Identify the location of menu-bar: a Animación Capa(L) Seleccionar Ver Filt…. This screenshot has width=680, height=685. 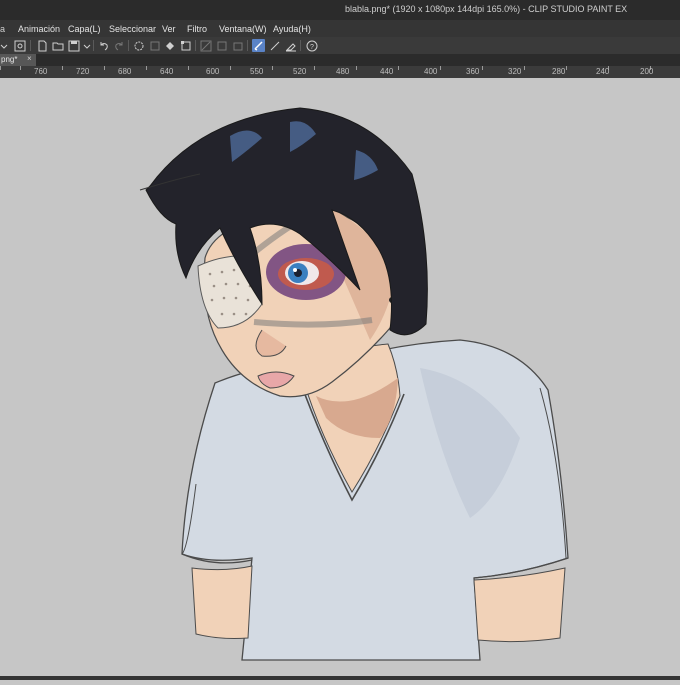
(340, 28).